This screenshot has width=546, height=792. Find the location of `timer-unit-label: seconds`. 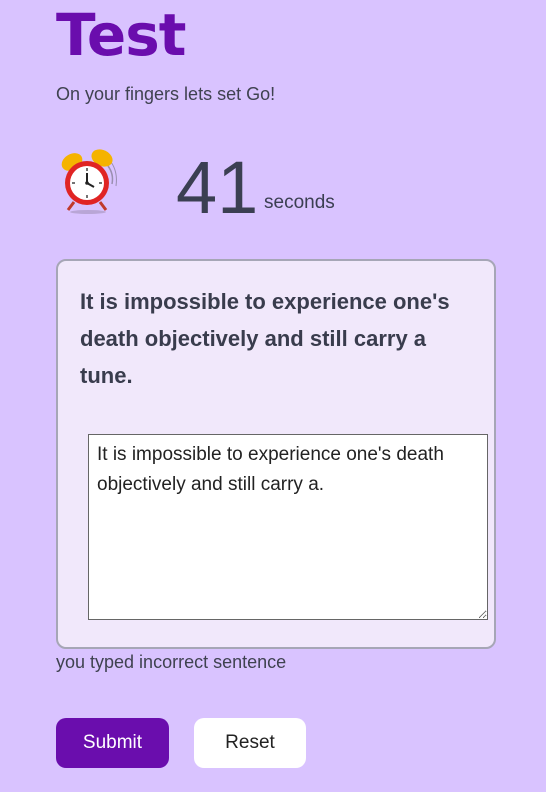

timer-unit-label: seconds is located at coordinates (299, 202).